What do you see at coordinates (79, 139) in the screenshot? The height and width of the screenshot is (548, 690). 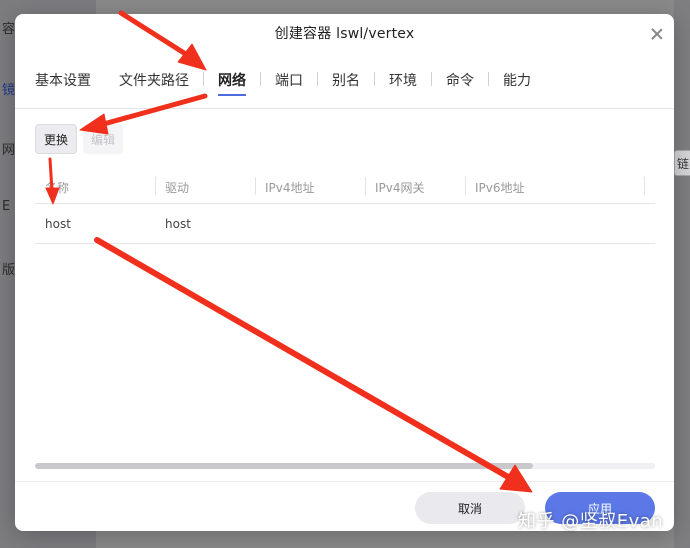 I see `network-toolbar: 更换 编辑` at bounding box center [79, 139].